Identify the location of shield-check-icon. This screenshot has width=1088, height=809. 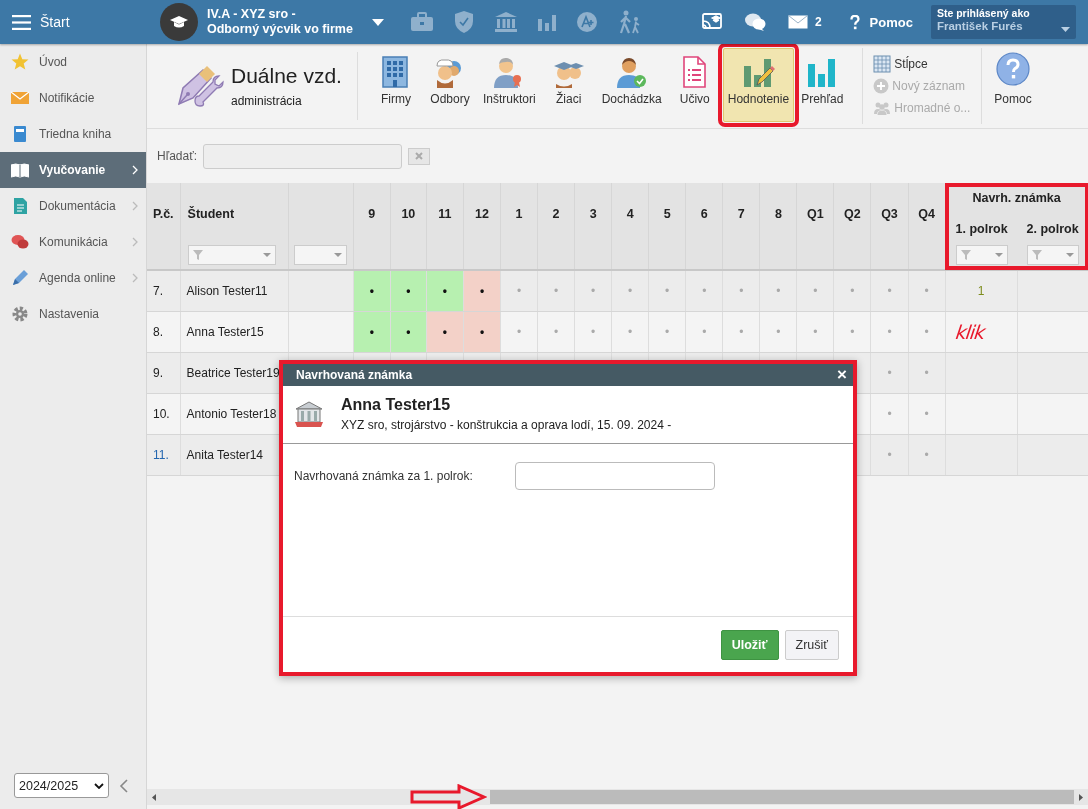
(463, 22).